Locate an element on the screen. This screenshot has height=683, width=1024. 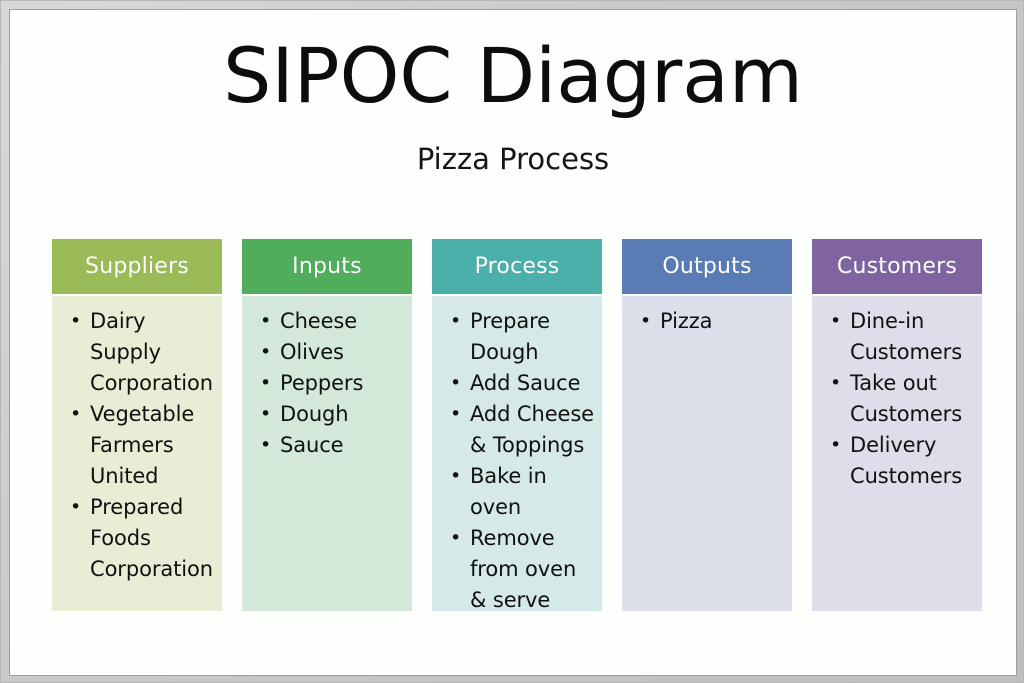
column-list-outputs: Pizza is located at coordinates (707, 321).